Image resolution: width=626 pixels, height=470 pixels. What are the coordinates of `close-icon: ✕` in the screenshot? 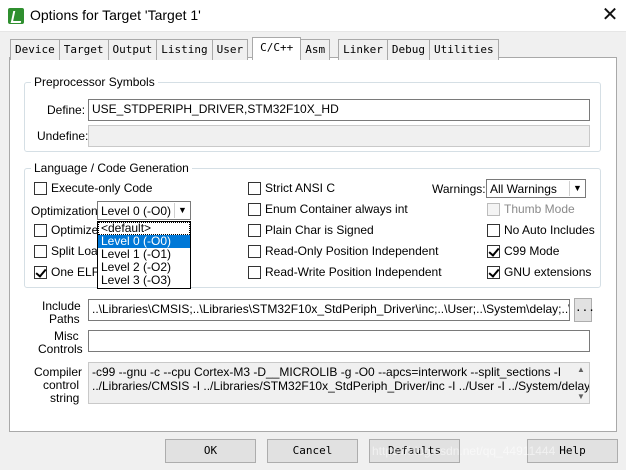 It's located at (610, 15).